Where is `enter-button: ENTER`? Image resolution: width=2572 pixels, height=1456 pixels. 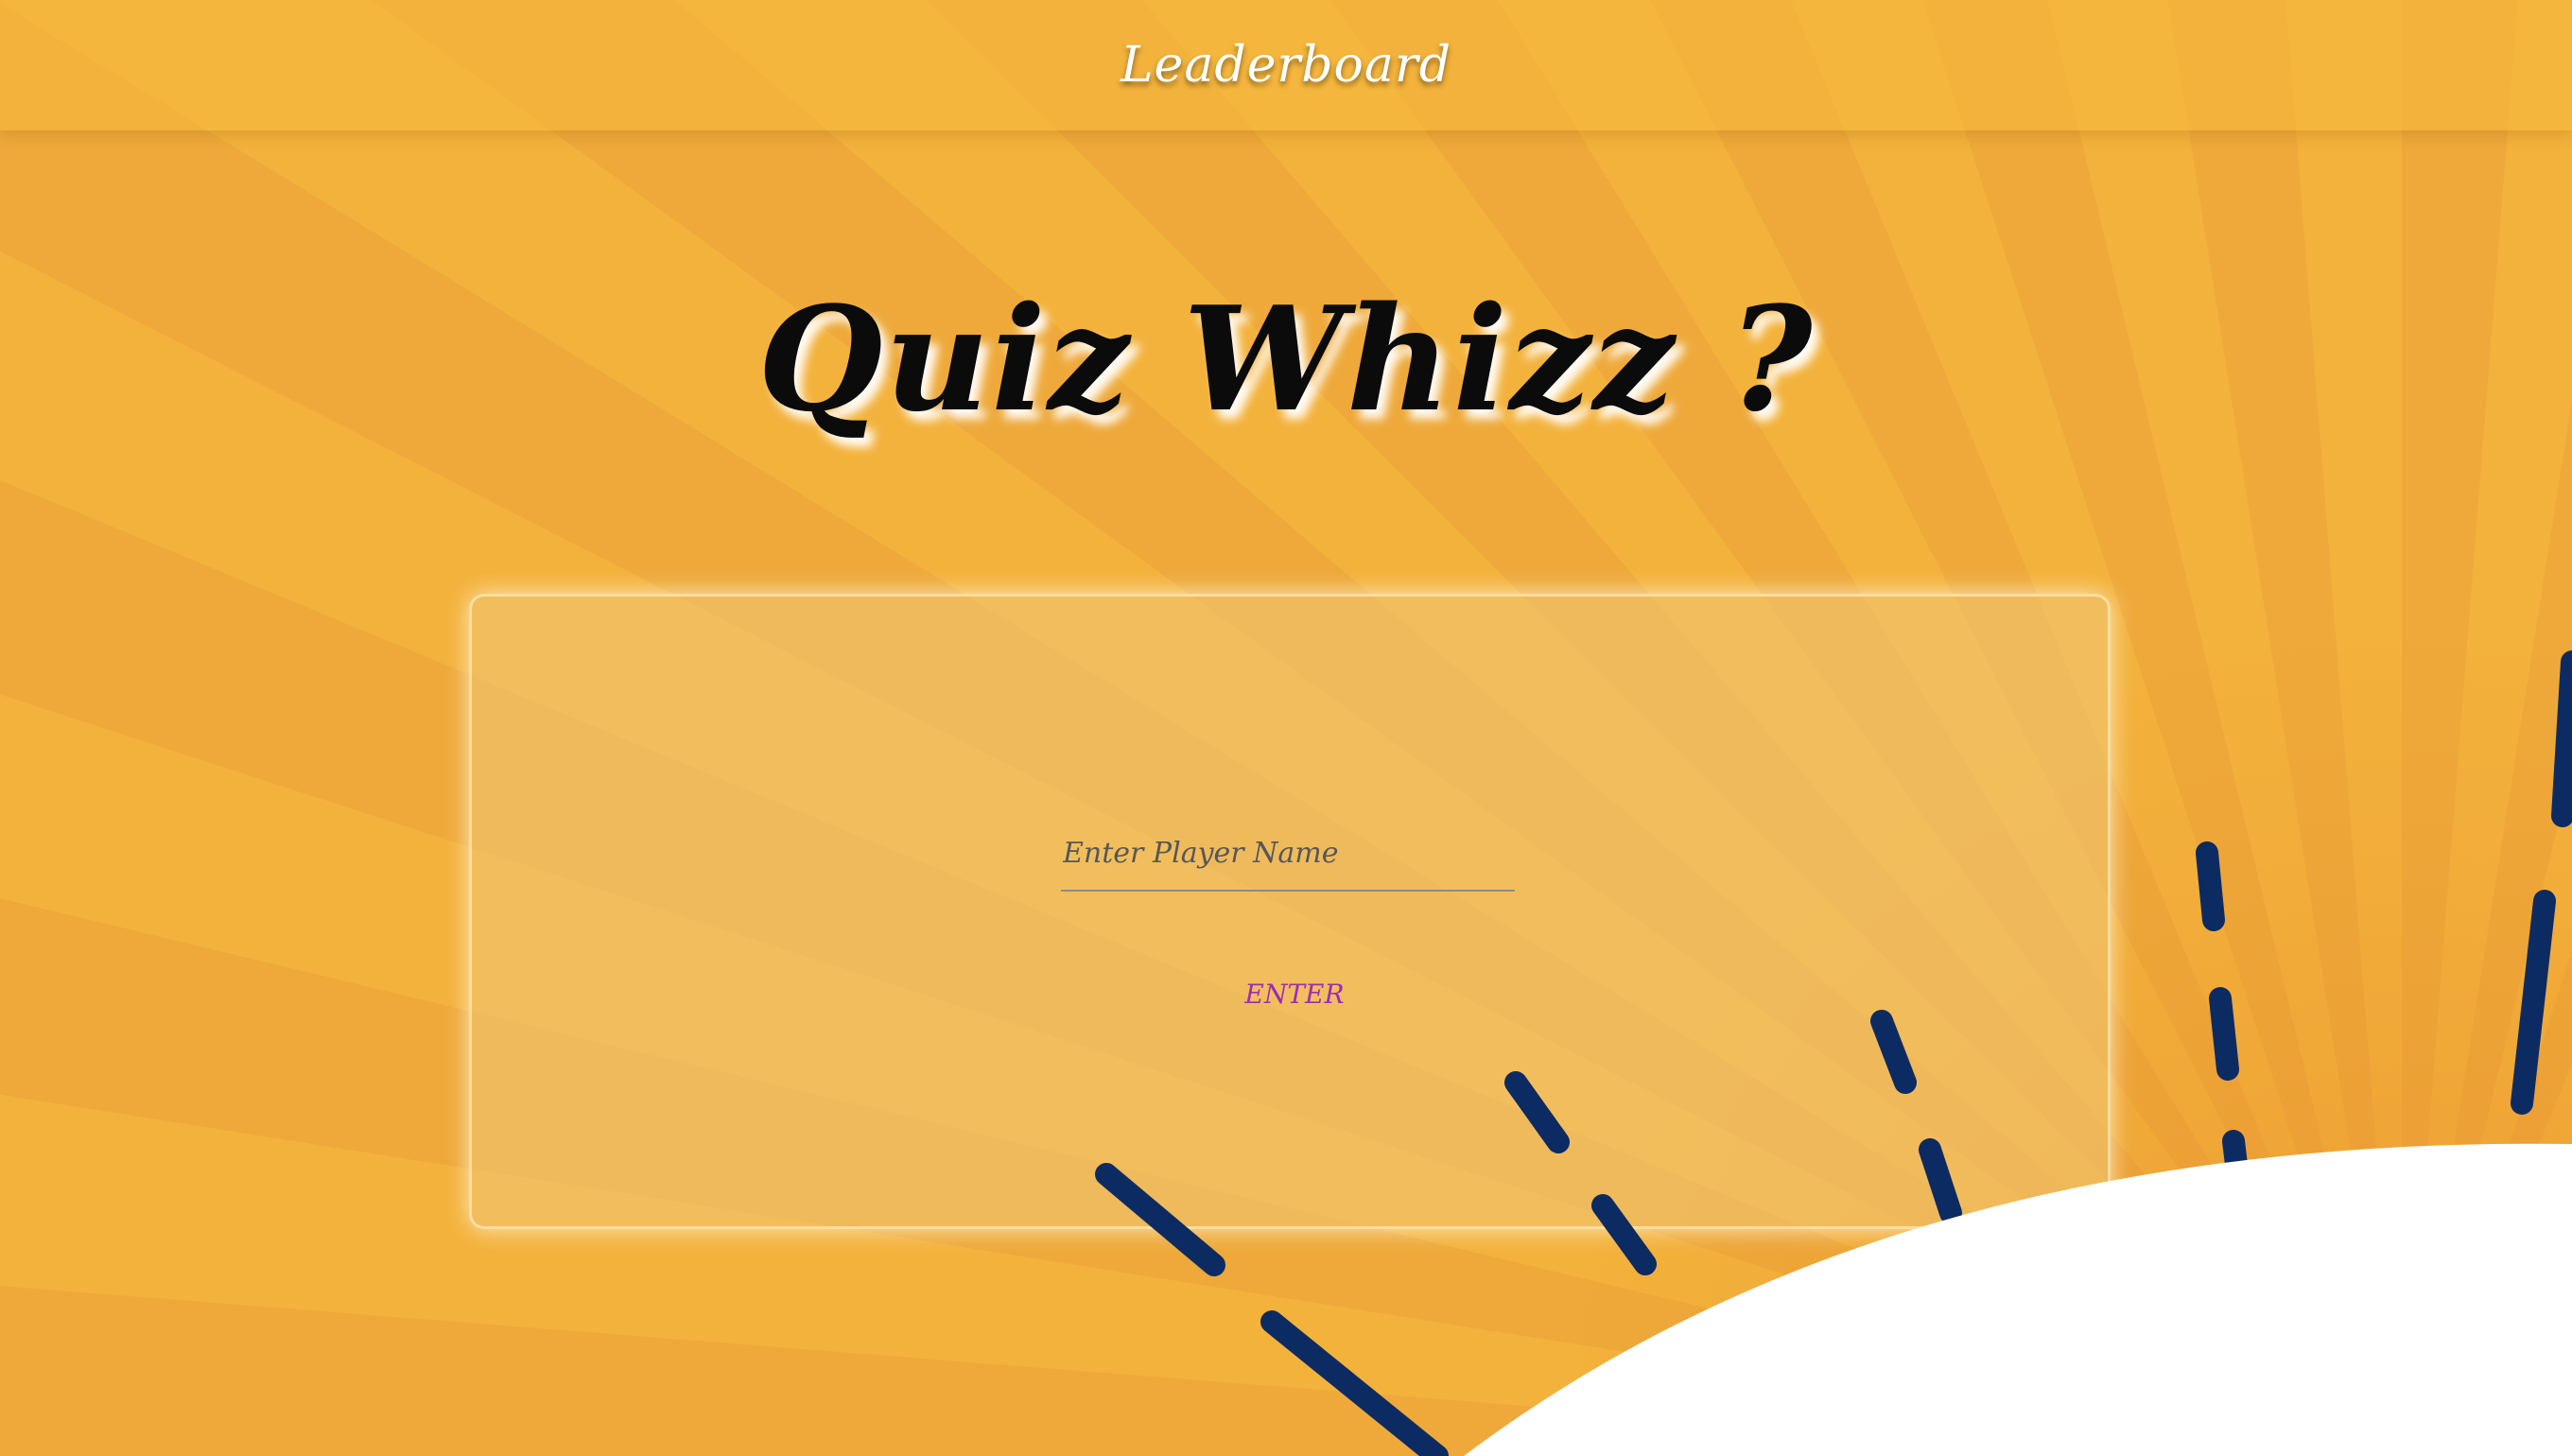
enter-button: ENTER is located at coordinates (1294, 993).